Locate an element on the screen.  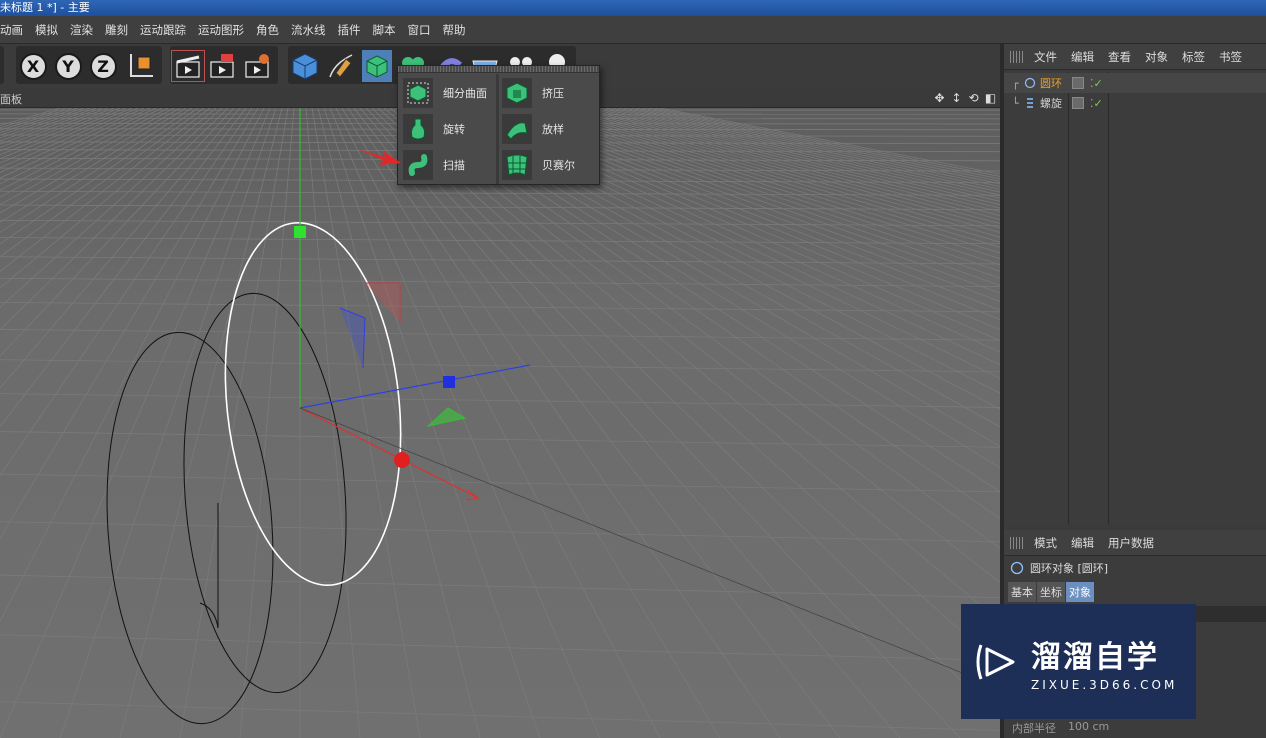
generators-button is located at coordinates (377, 66).